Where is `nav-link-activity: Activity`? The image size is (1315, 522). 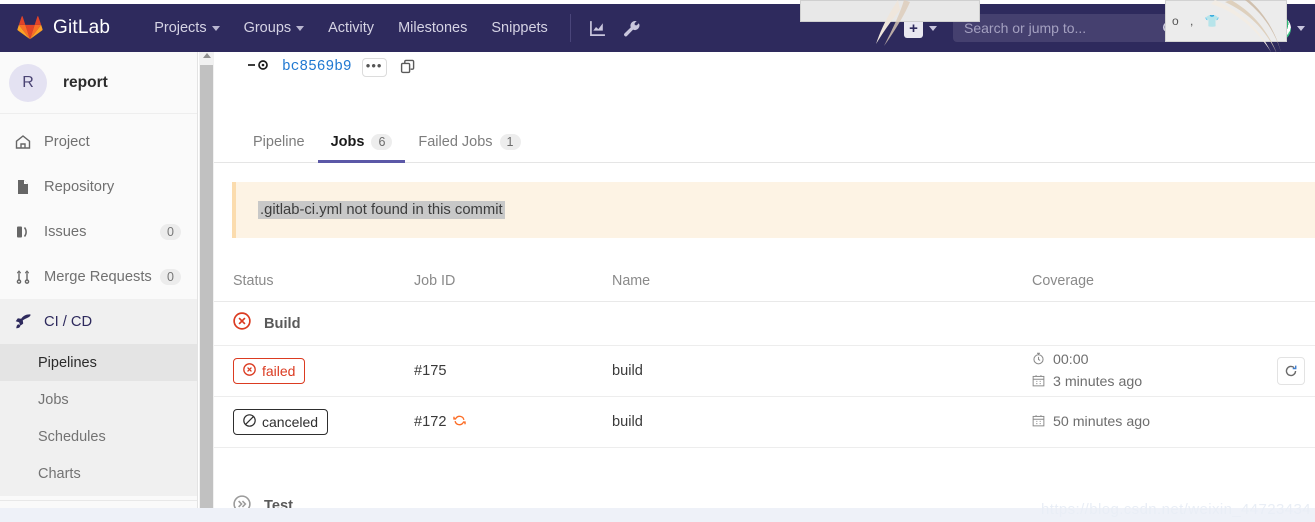
nav-link-activity: Activity is located at coordinates (351, 28).